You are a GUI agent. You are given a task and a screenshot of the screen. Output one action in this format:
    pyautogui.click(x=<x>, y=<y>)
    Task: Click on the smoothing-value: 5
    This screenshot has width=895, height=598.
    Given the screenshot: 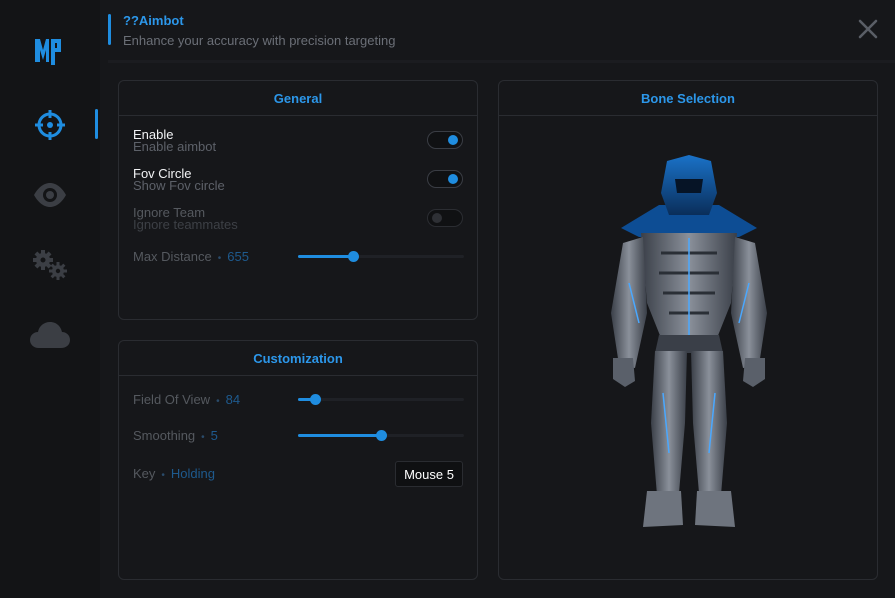 What is the action you would take?
    pyautogui.click(x=214, y=435)
    